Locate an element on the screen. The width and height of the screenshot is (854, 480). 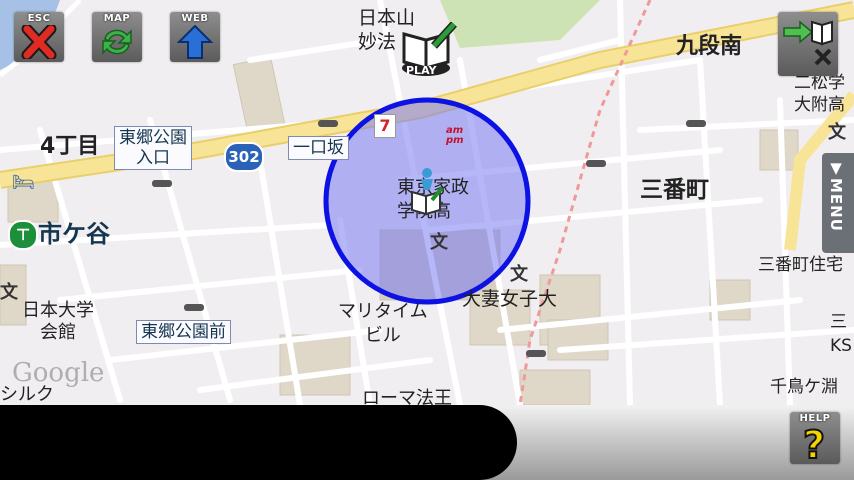
label-kudanminami: 九段南 is located at coordinates (709, 46).